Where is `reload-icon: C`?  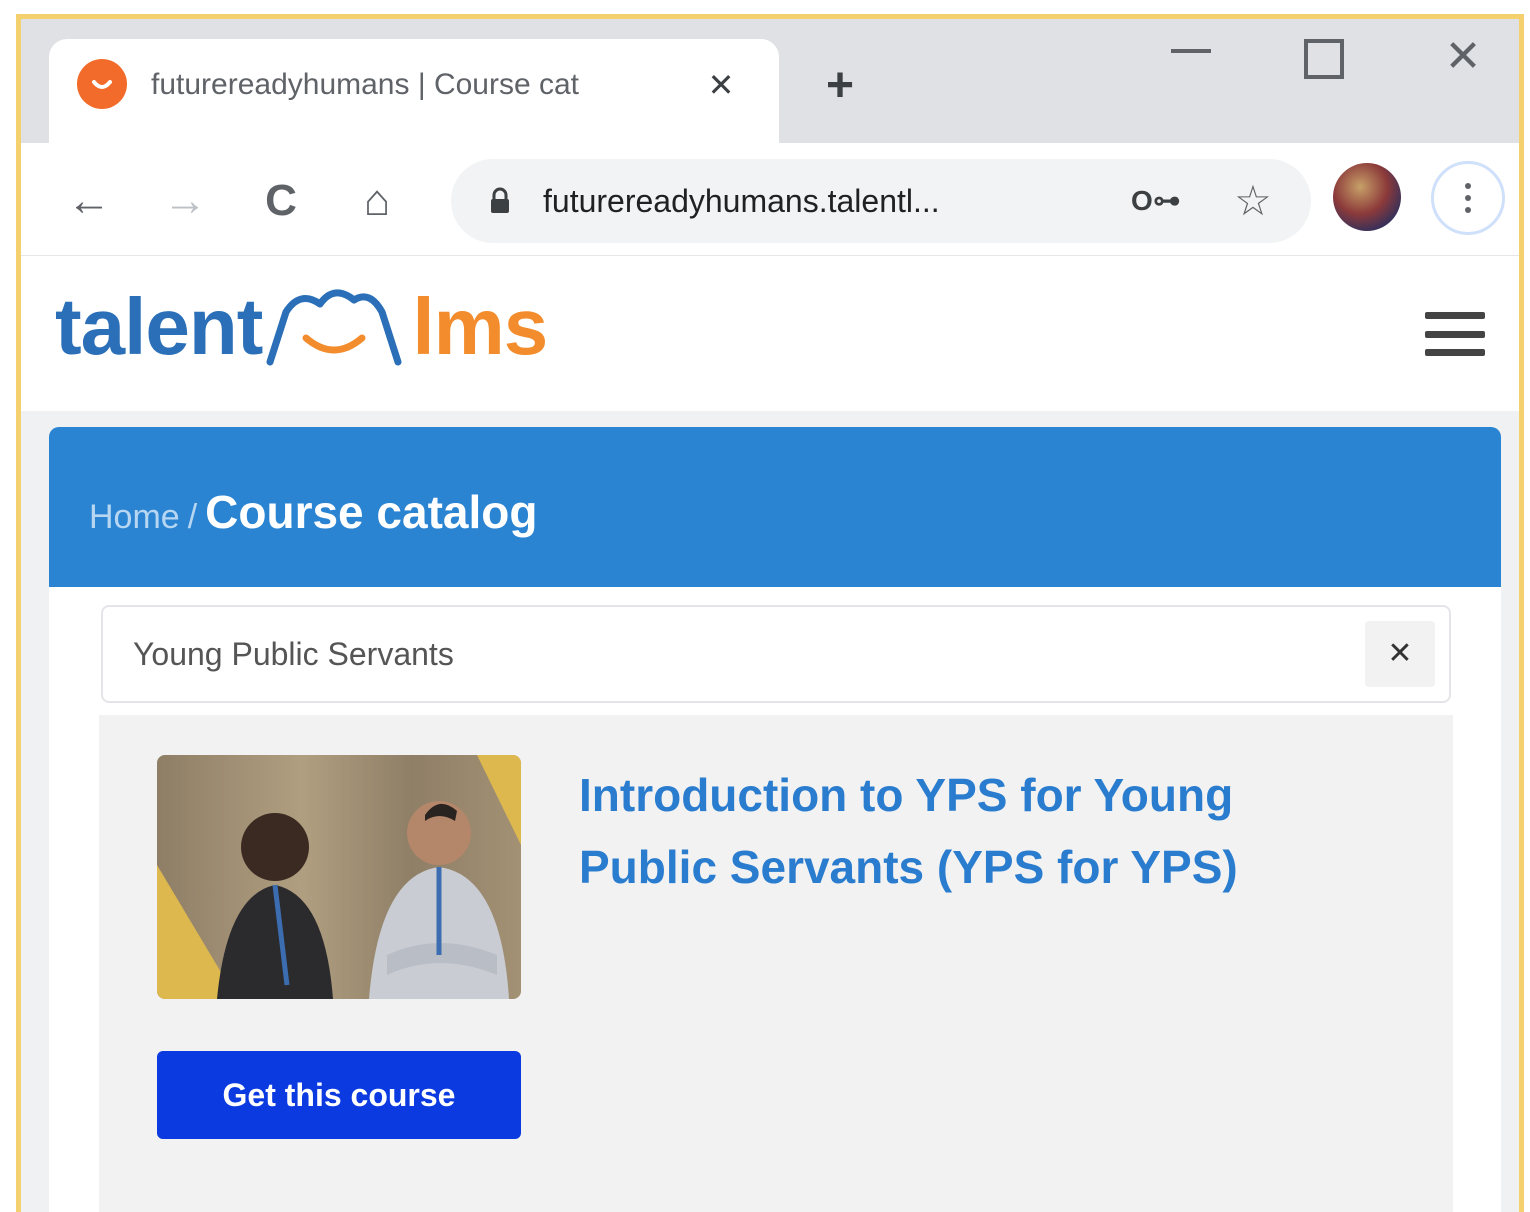 reload-icon: C is located at coordinates (281, 201).